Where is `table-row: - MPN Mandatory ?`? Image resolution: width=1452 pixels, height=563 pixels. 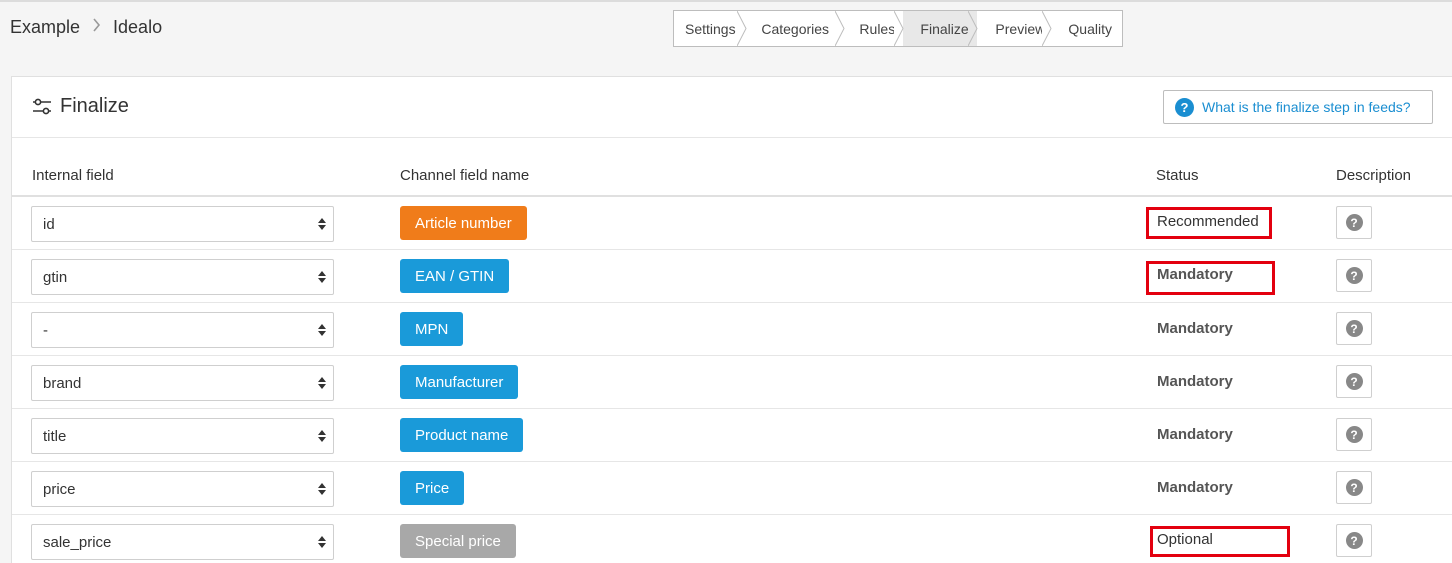 table-row: - MPN Mandatory ? is located at coordinates (732, 329).